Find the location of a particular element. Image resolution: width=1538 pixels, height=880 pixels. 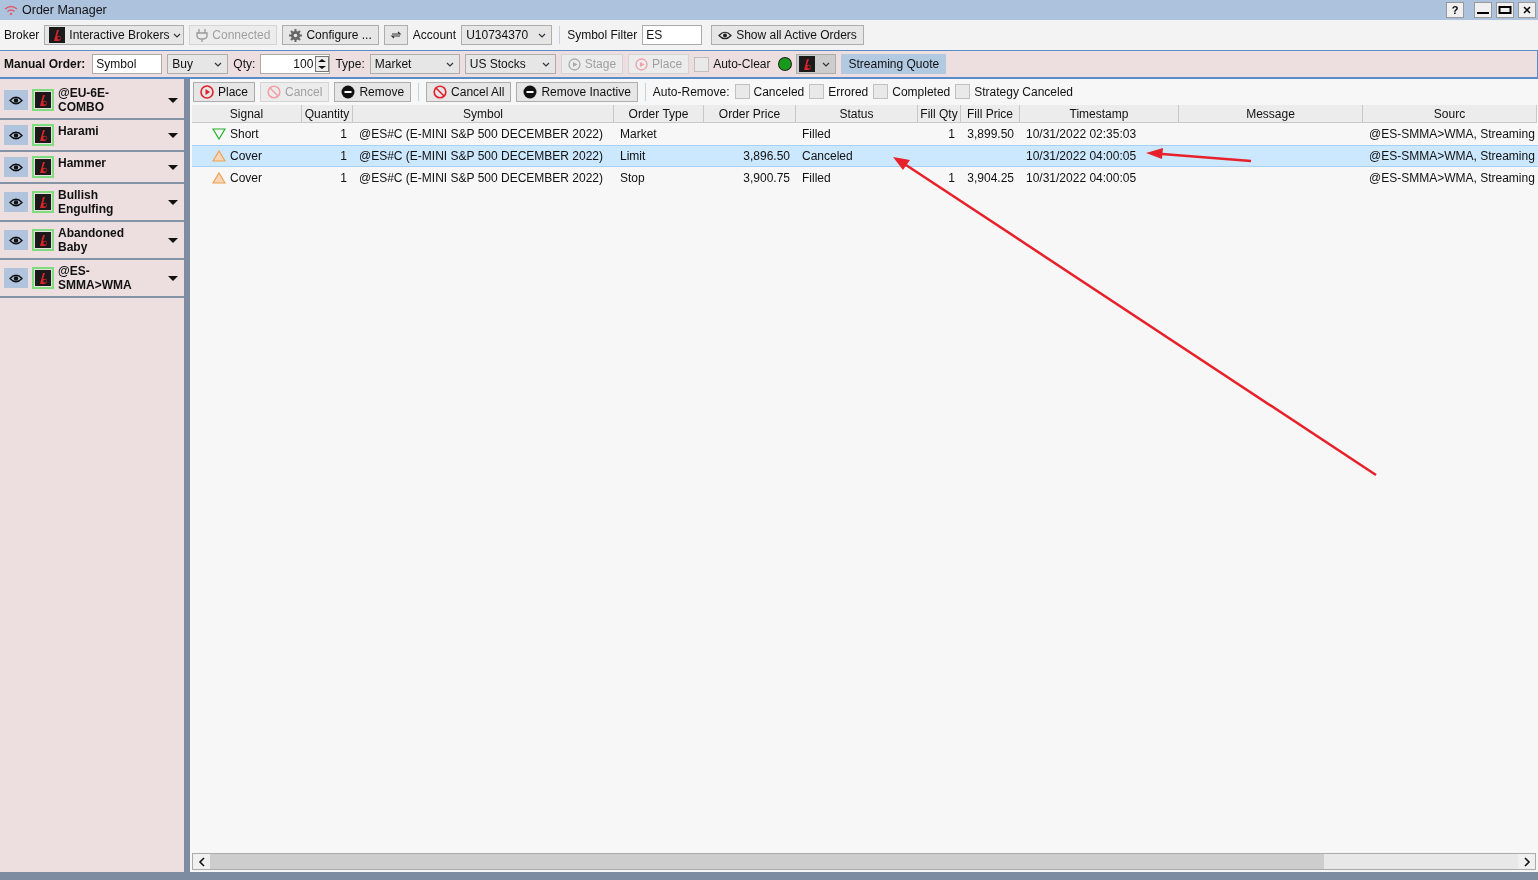

strategy-item: Hammer is located at coordinates (92, 168).